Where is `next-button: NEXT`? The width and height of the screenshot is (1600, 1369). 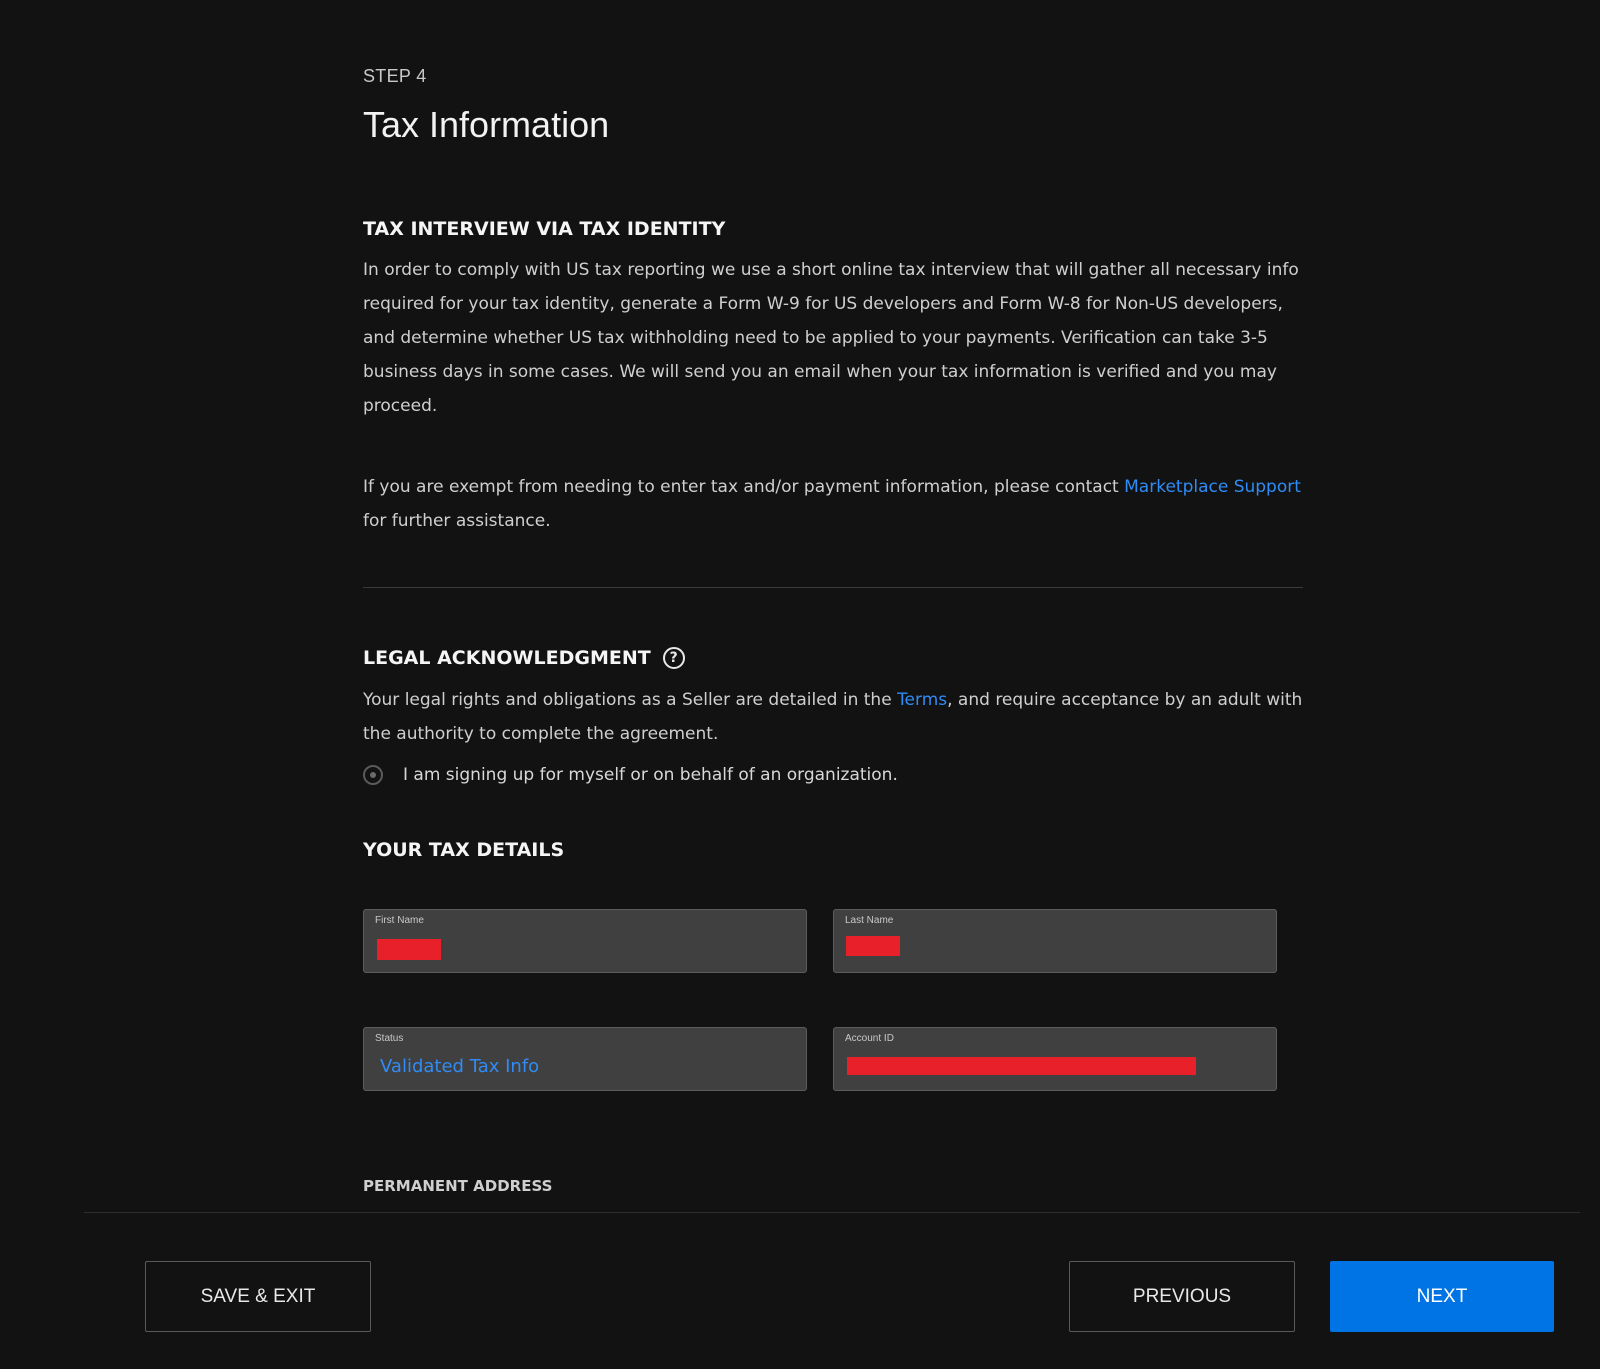
next-button: NEXT is located at coordinates (1442, 1296).